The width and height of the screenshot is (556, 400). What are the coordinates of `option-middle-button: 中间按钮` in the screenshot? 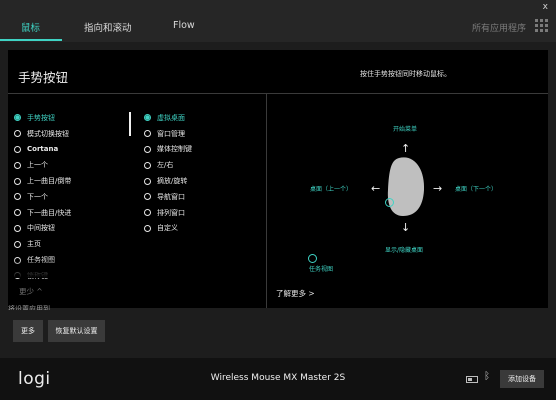 It's located at (42, 229).